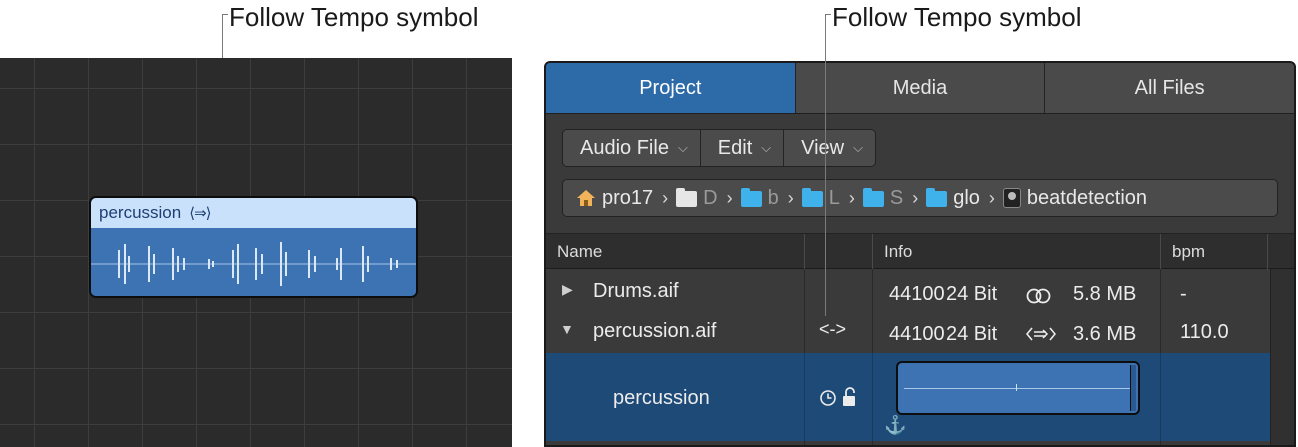  What do you see at coordinates (1041, 336) in the screenshot?
I see `follow-tempo-format-icon` at bounding box center [1041, 336].